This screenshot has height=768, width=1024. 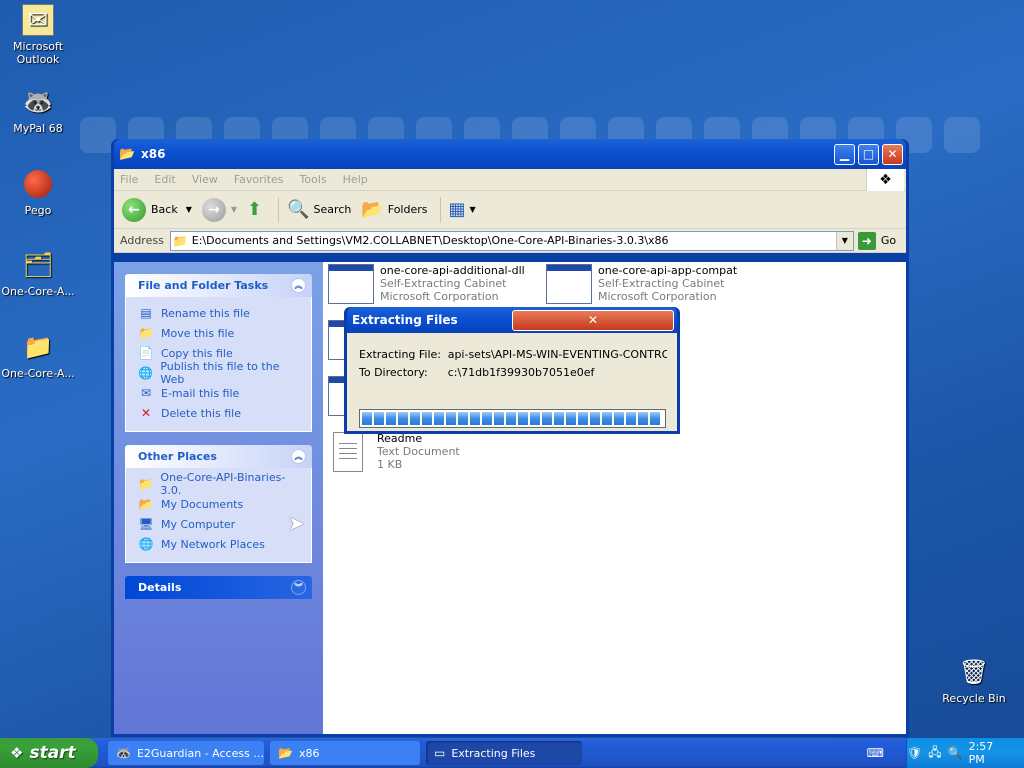 I want to click on back-dropdown-icon: ▼, so click(x=189, y=209).